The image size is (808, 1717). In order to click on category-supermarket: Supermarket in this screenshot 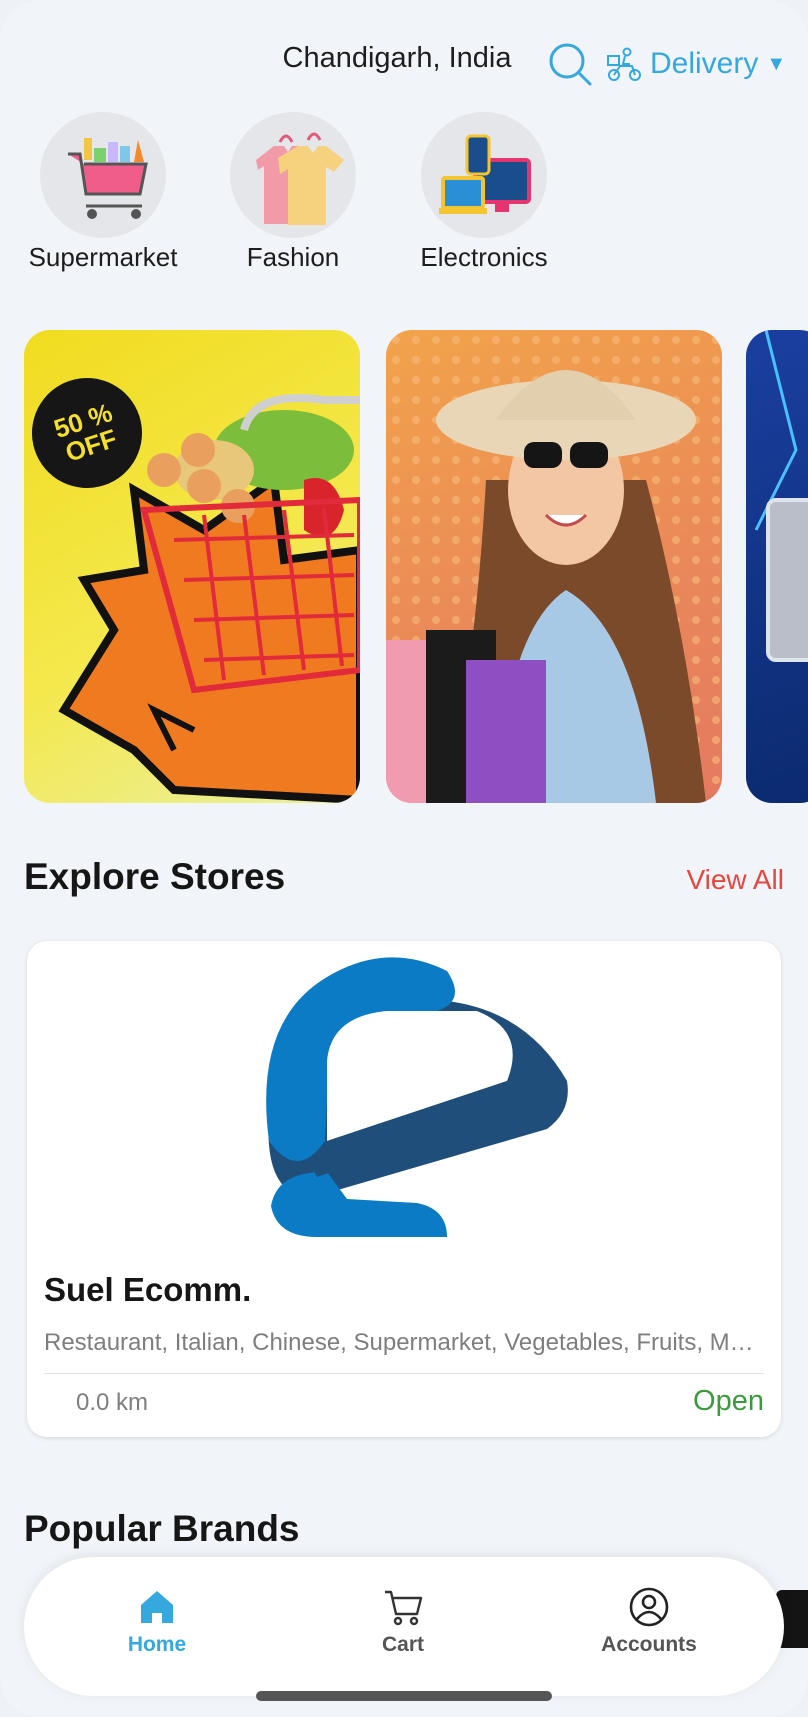, I will do `click(103, 192)`.